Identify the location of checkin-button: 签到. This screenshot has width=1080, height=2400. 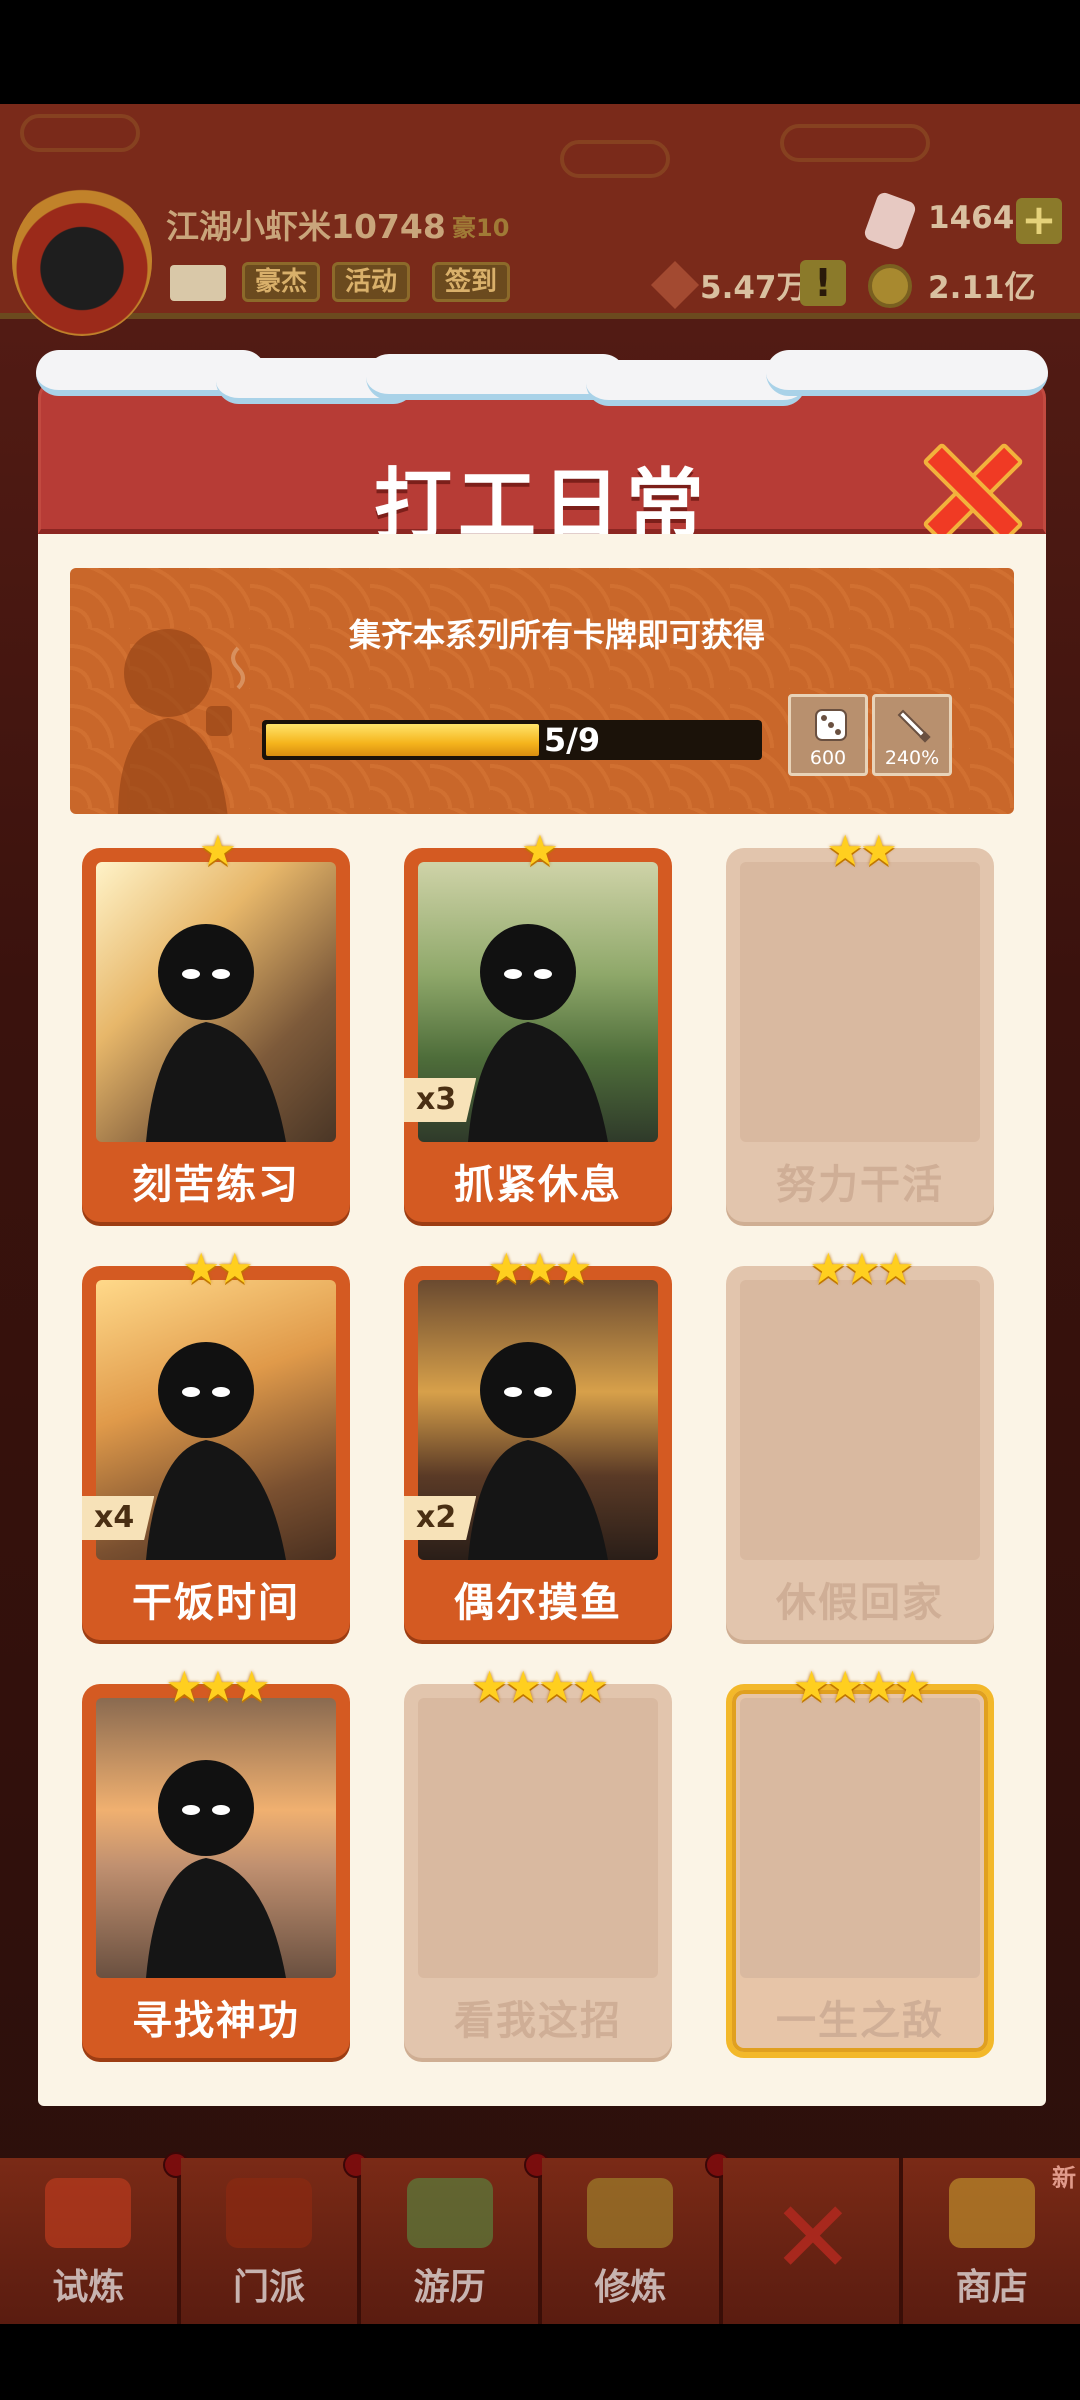
(471, 282).